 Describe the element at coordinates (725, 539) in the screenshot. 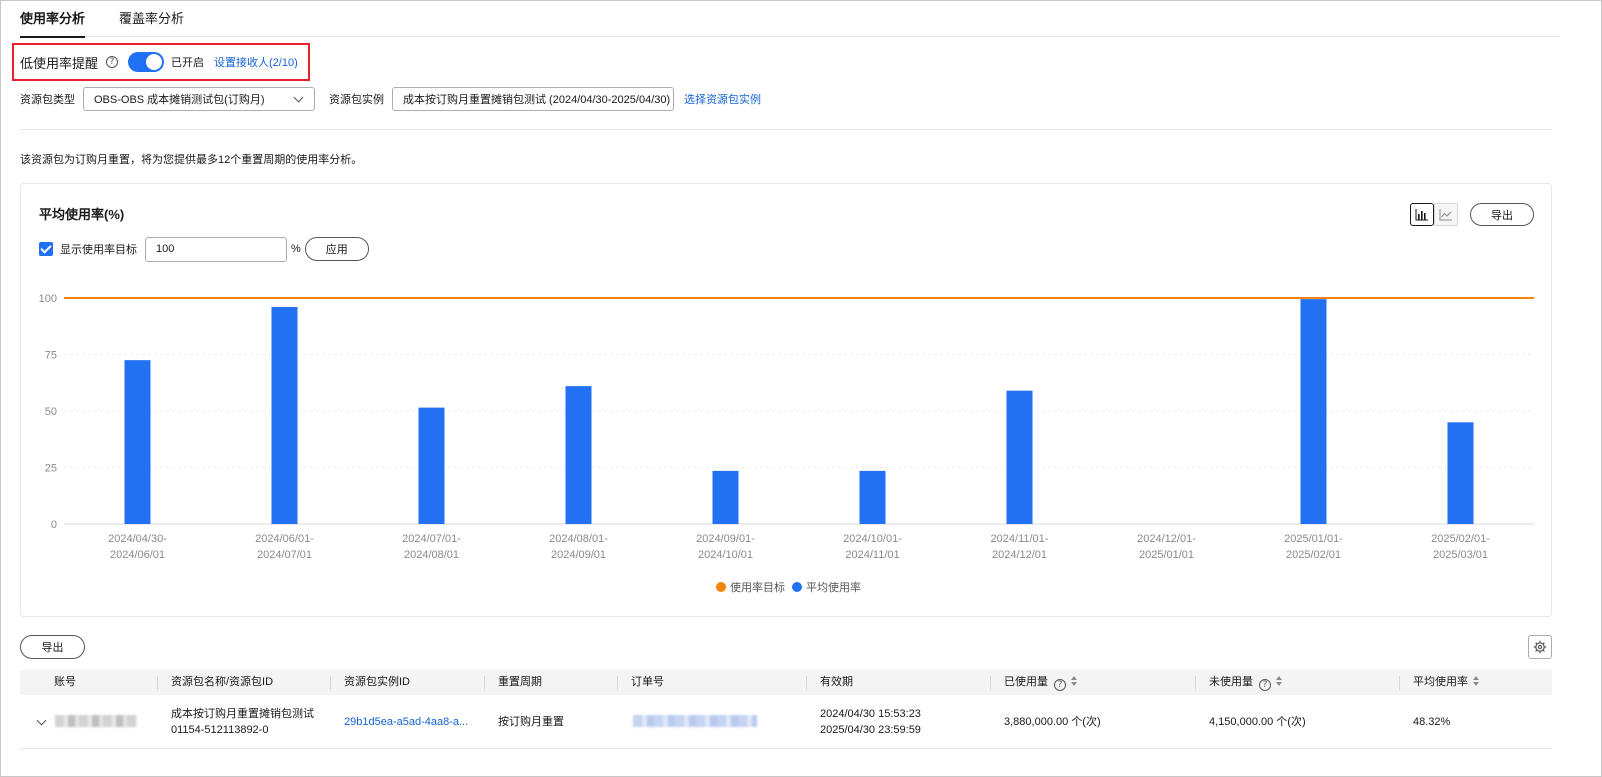

I see `x-tick-label: 2024/09/01-` at that location.